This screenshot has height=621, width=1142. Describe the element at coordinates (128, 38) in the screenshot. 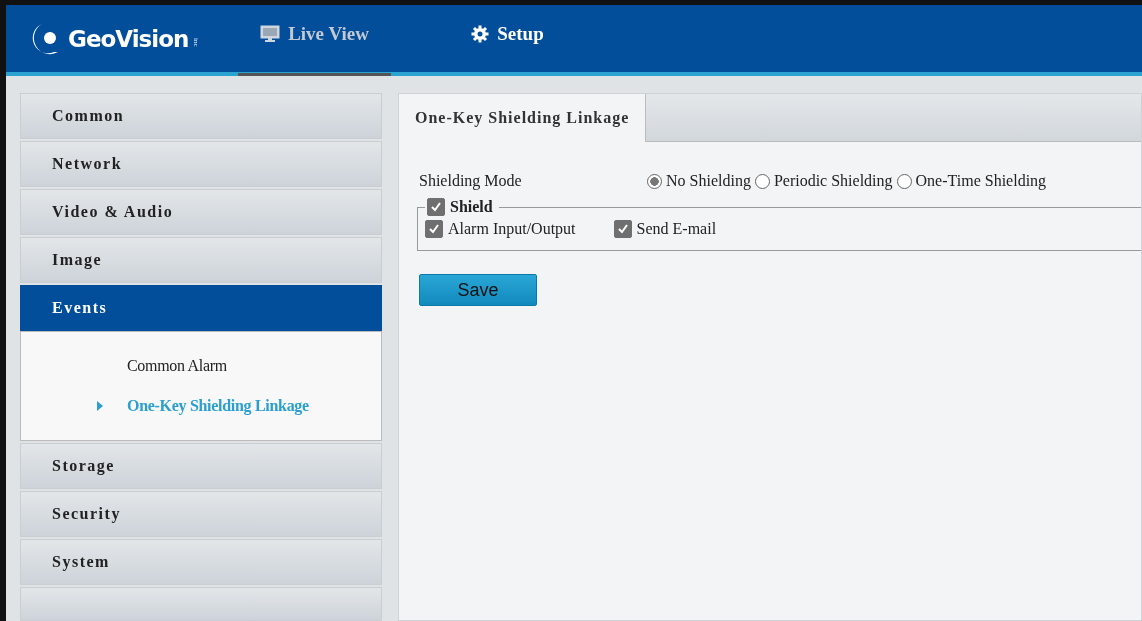

I see `logo-text: GeoVision` at that location.